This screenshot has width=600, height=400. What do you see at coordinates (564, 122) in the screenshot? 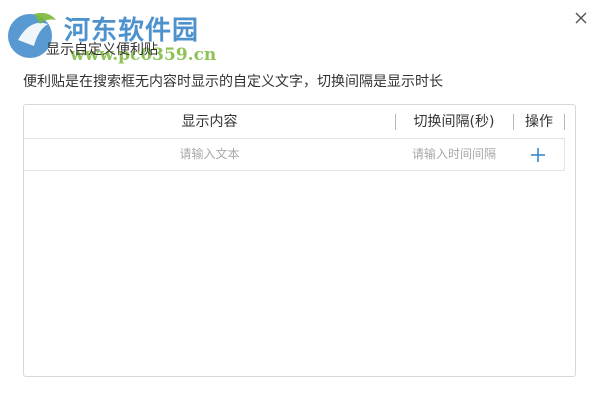
I see `column-divider` at bounding box center [564, 122].